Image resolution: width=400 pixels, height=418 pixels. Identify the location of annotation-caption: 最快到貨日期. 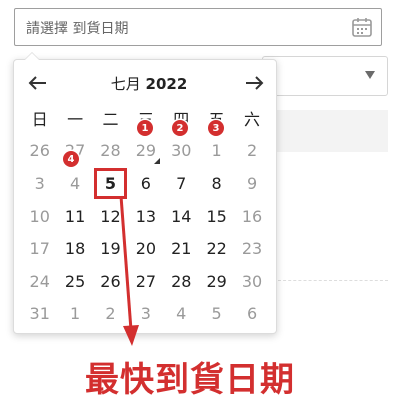
(190, 380).